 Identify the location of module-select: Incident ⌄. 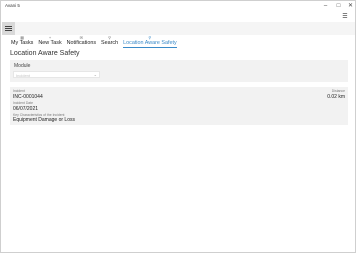
(56, 74).